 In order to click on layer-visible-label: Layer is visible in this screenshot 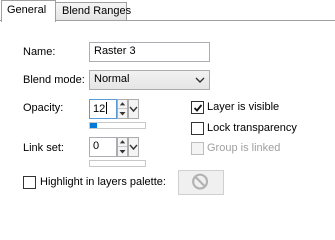, I will do `click(243, 107)`.